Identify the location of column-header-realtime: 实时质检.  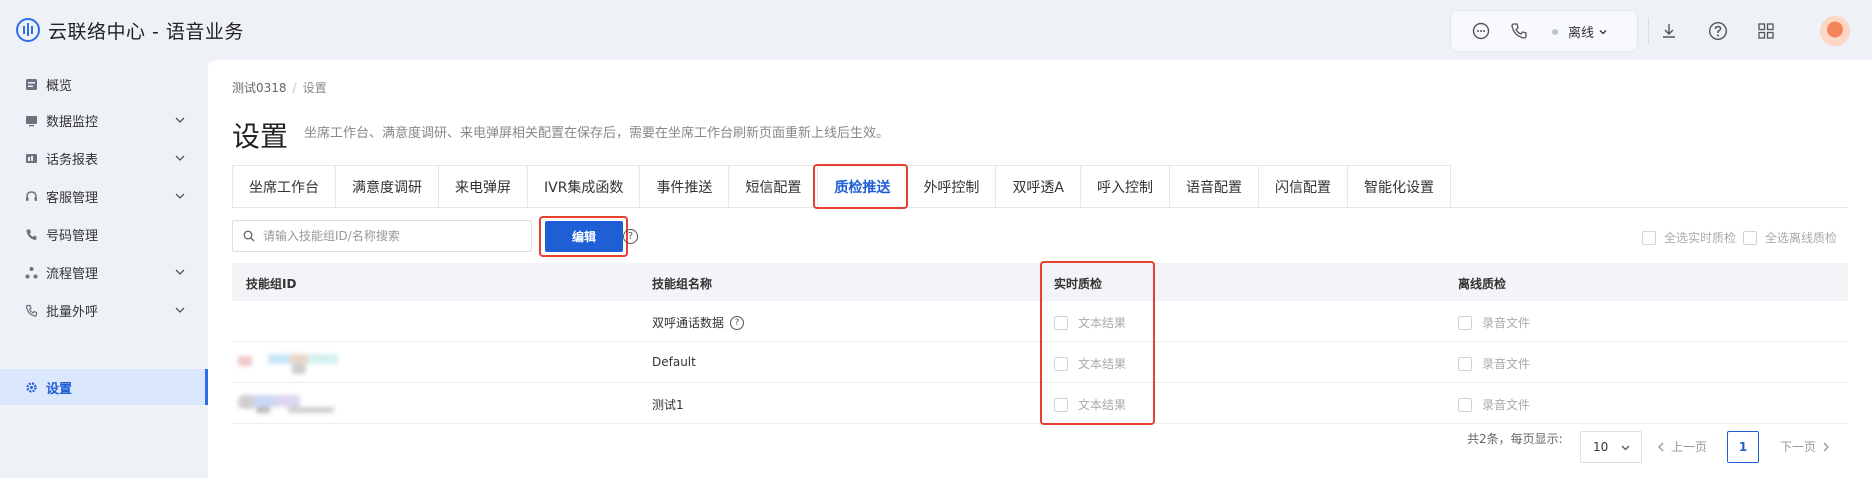
(1078, 284).